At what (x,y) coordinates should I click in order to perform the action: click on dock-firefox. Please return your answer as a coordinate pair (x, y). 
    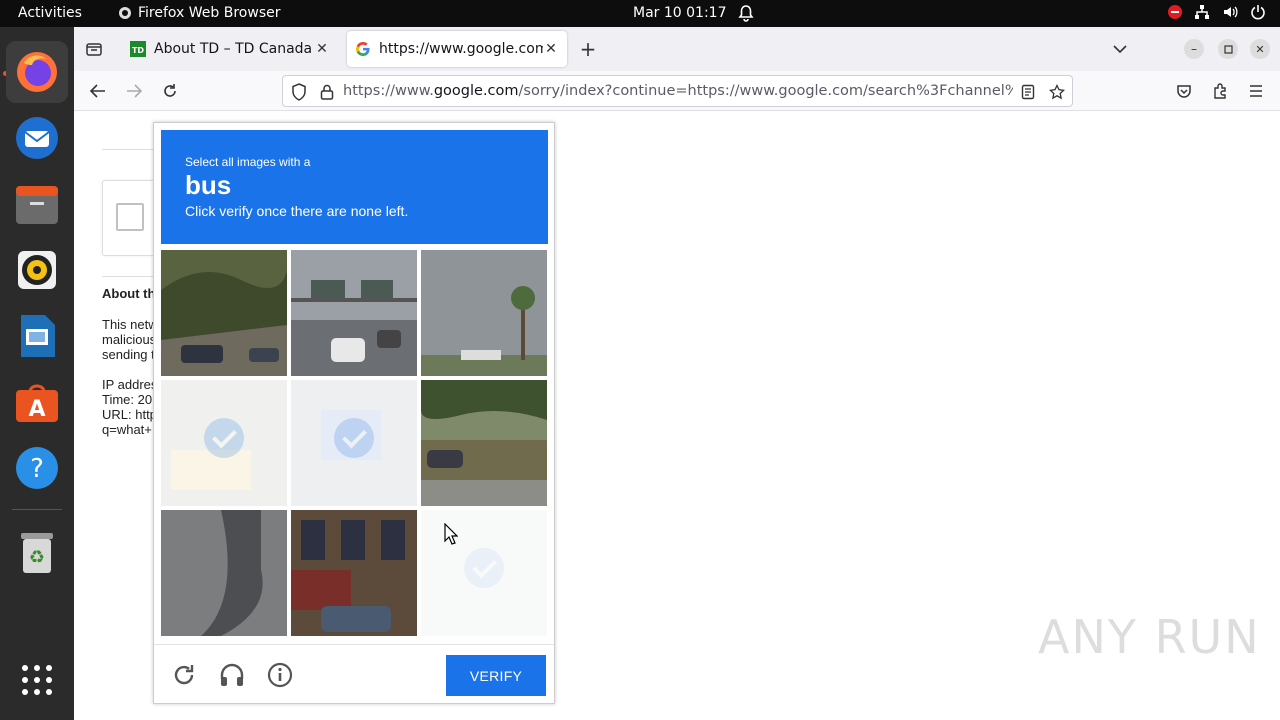
    Looking at the image, I should click on (37, 72).